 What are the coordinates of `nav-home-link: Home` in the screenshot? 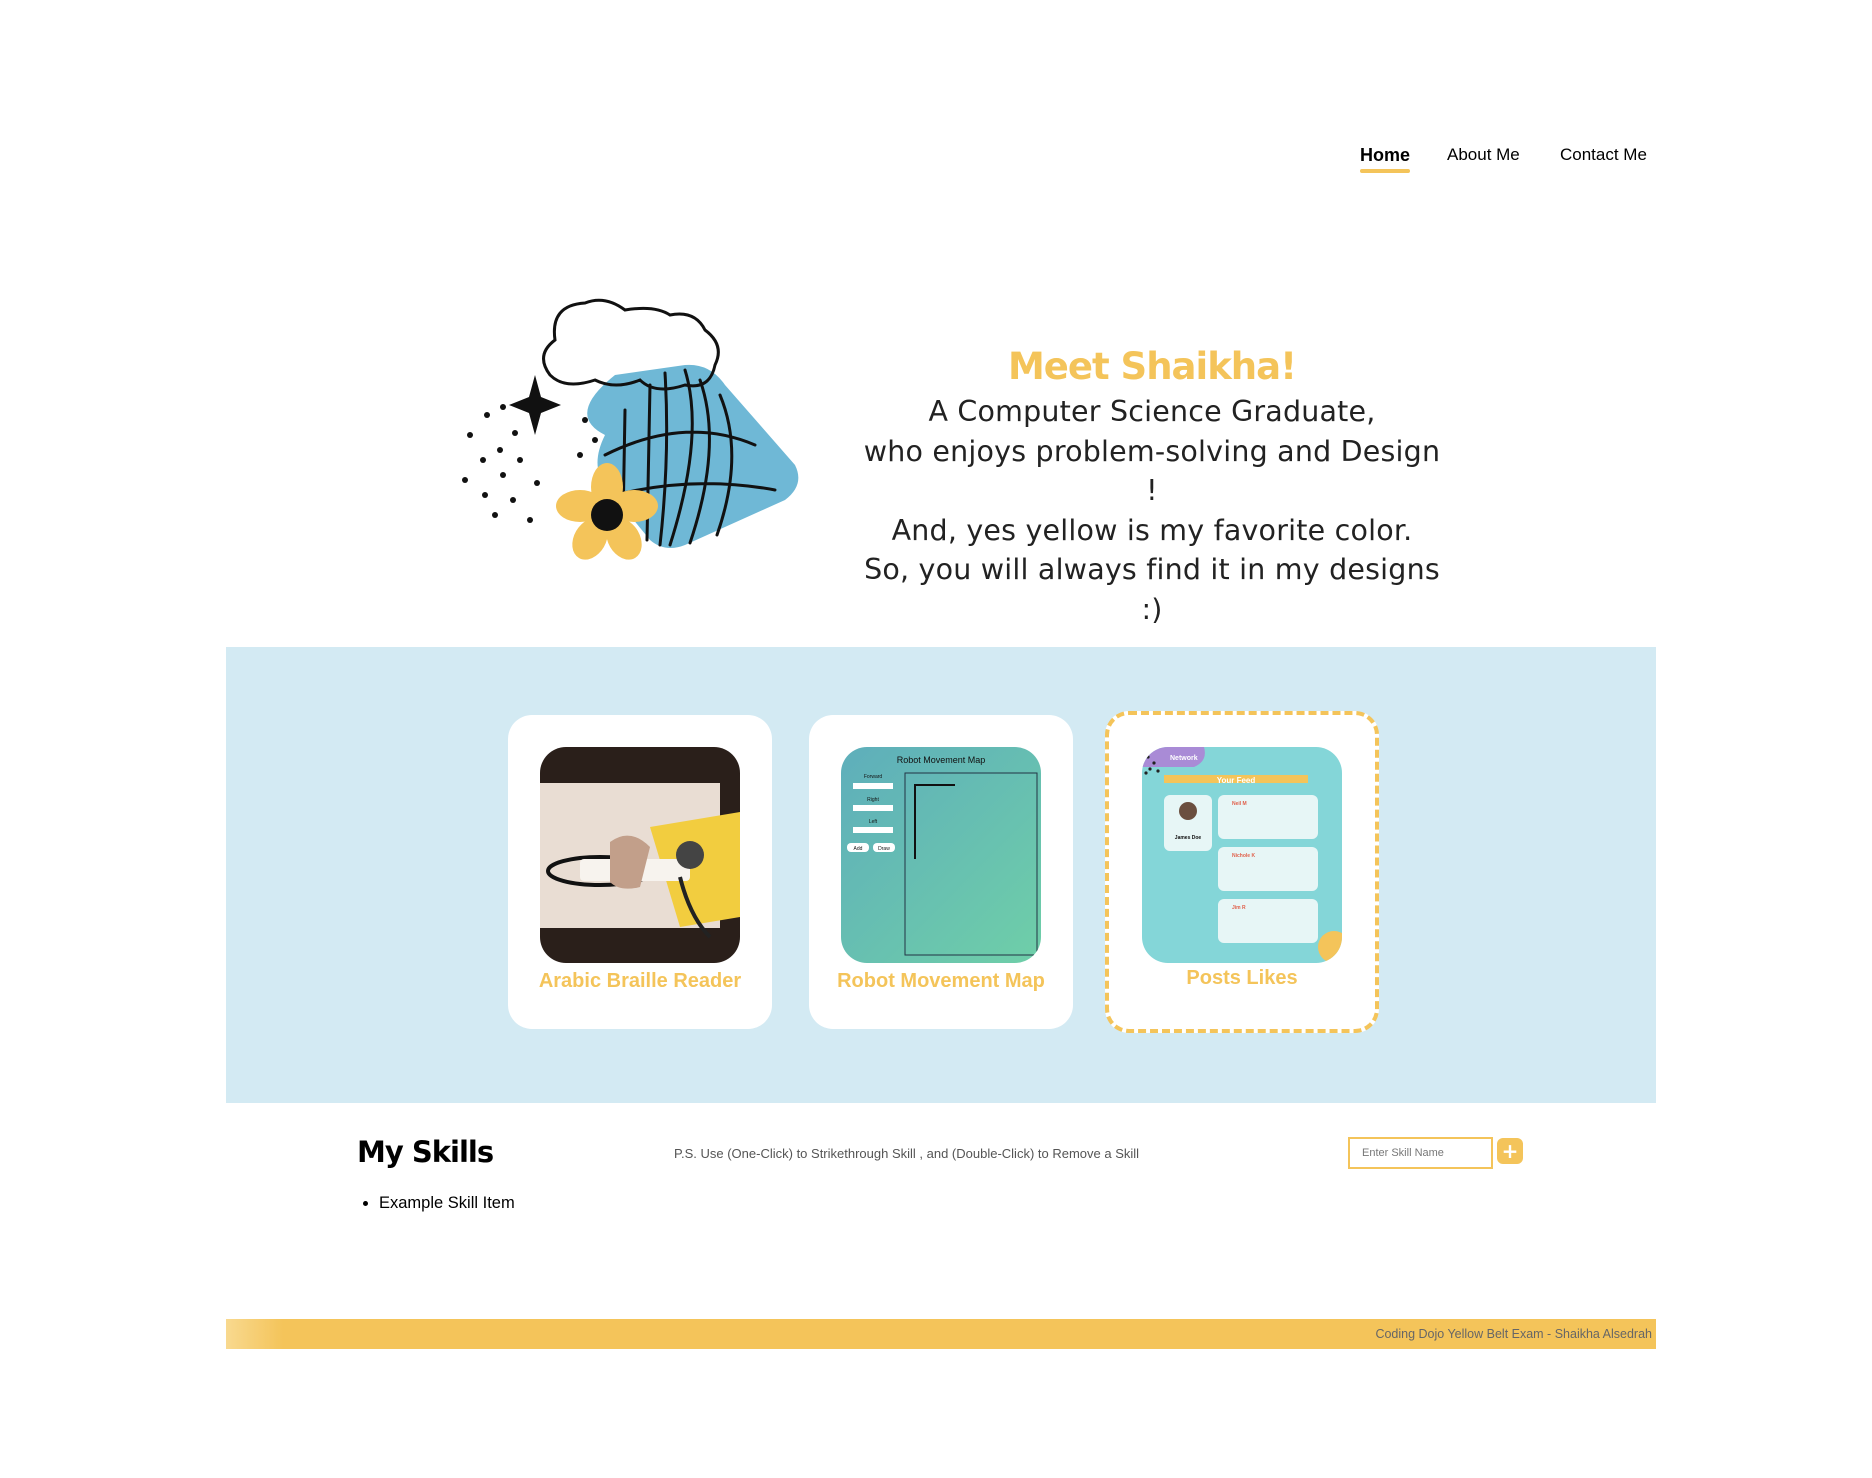 It's located at (1385, 159).